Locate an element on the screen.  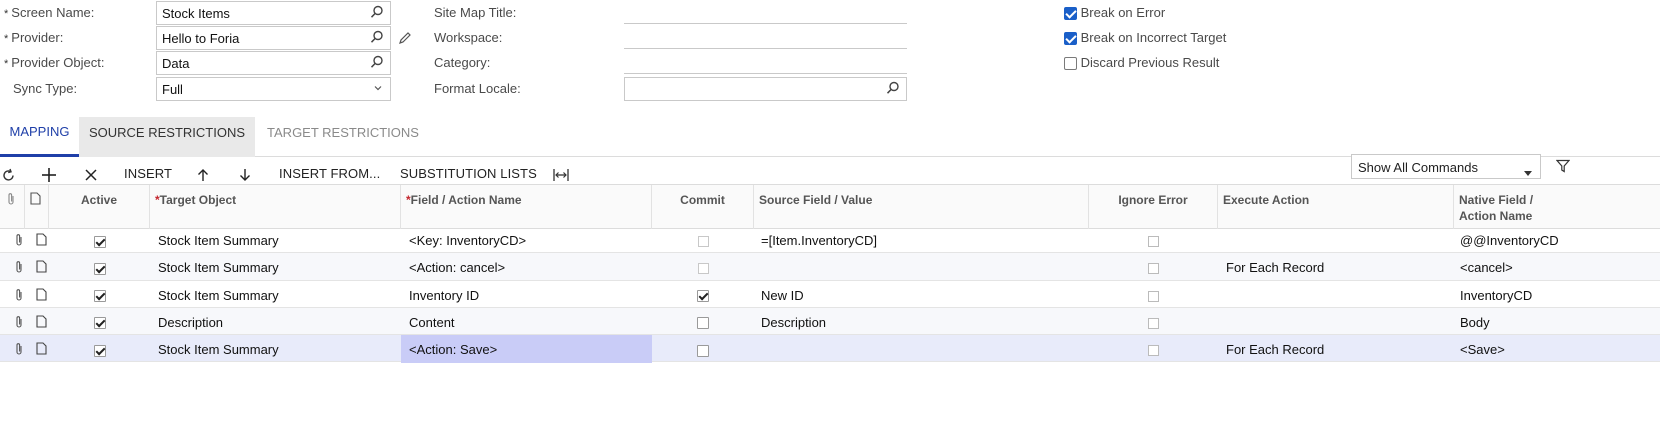
header-ignore-error: Ignore Error is located at coordinates (1153, 207).